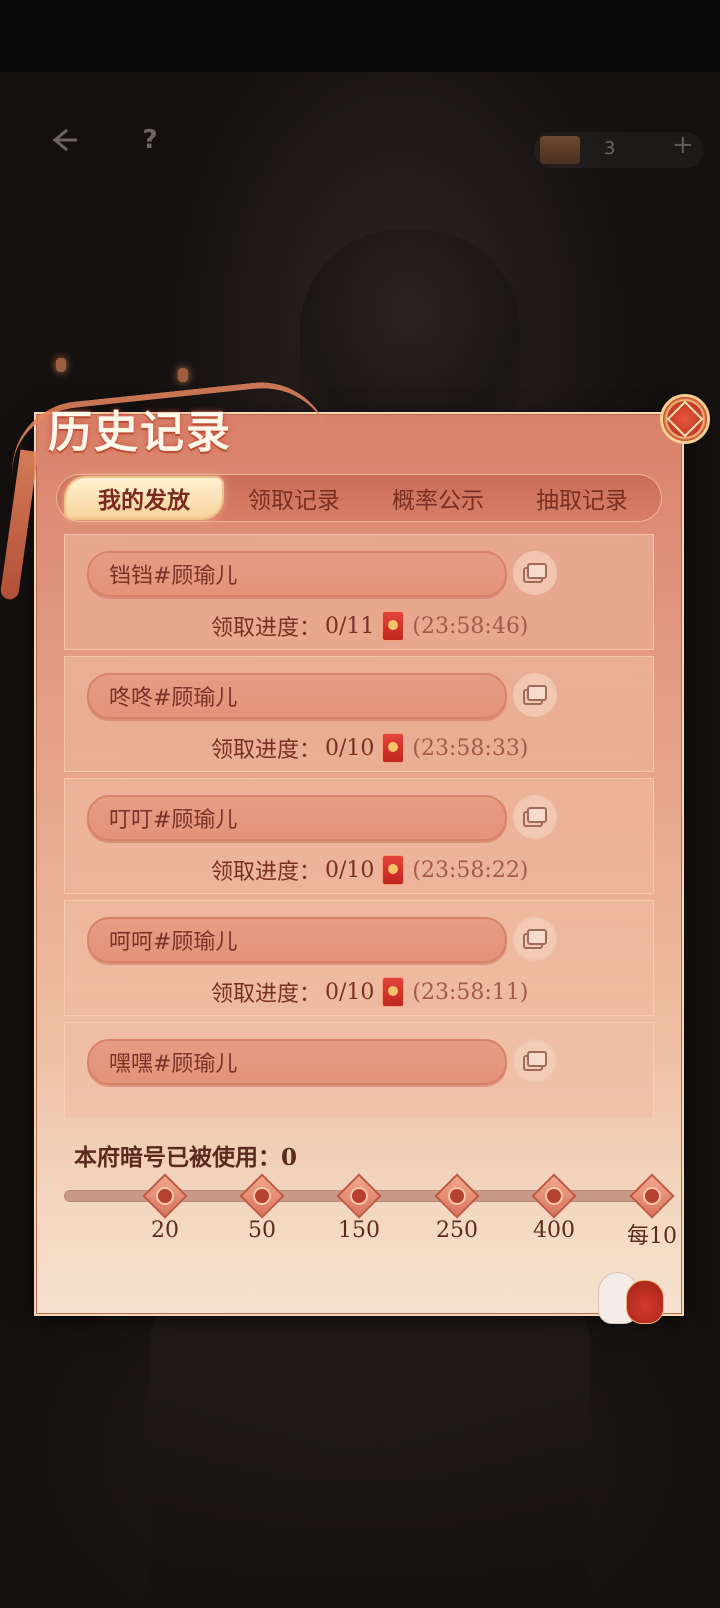  Describe the element at coordinates (582, 498) in the screenshot. I see `tab-draw-records: 抽取记录` at that location.